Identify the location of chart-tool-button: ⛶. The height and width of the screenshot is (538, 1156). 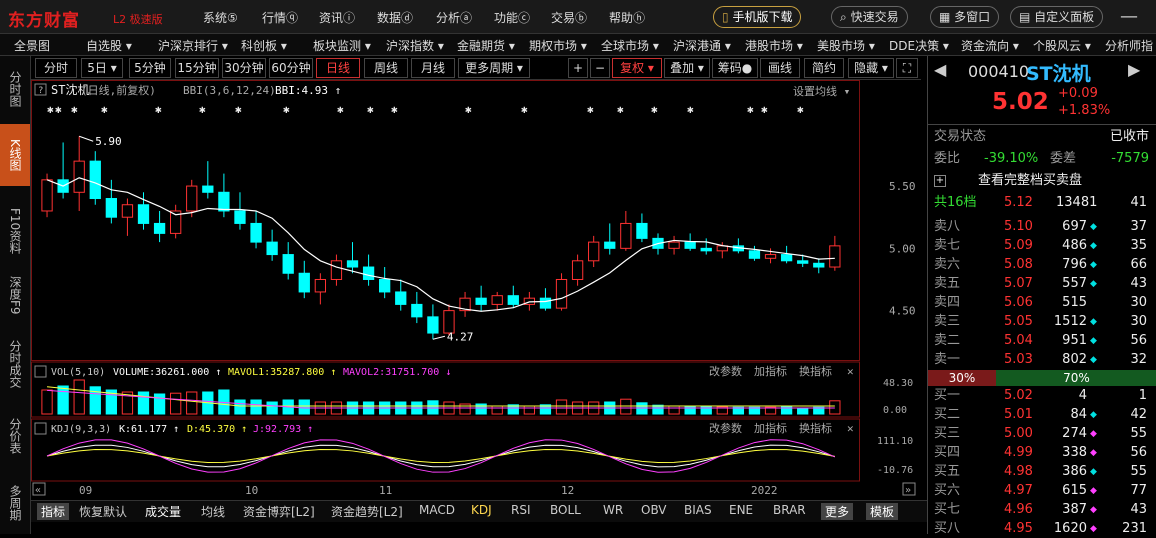
(907, 68).